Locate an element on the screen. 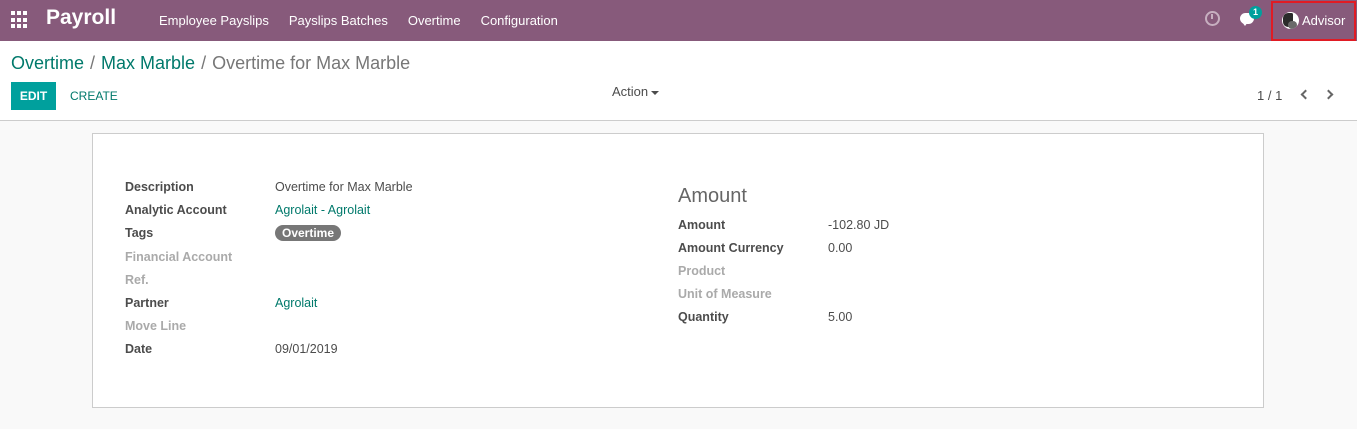 This screenshot has width=1357, height=429. field-label: Ref. is located at coordinates (137, 280).